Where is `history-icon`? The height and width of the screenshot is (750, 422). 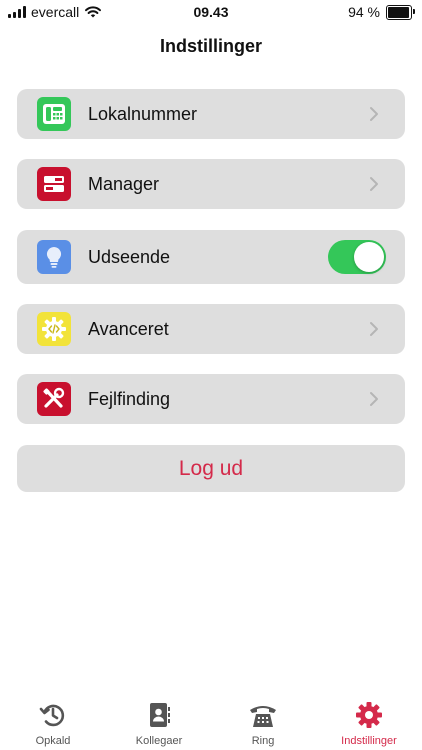 history-icon is located at coordinates (52, 715).